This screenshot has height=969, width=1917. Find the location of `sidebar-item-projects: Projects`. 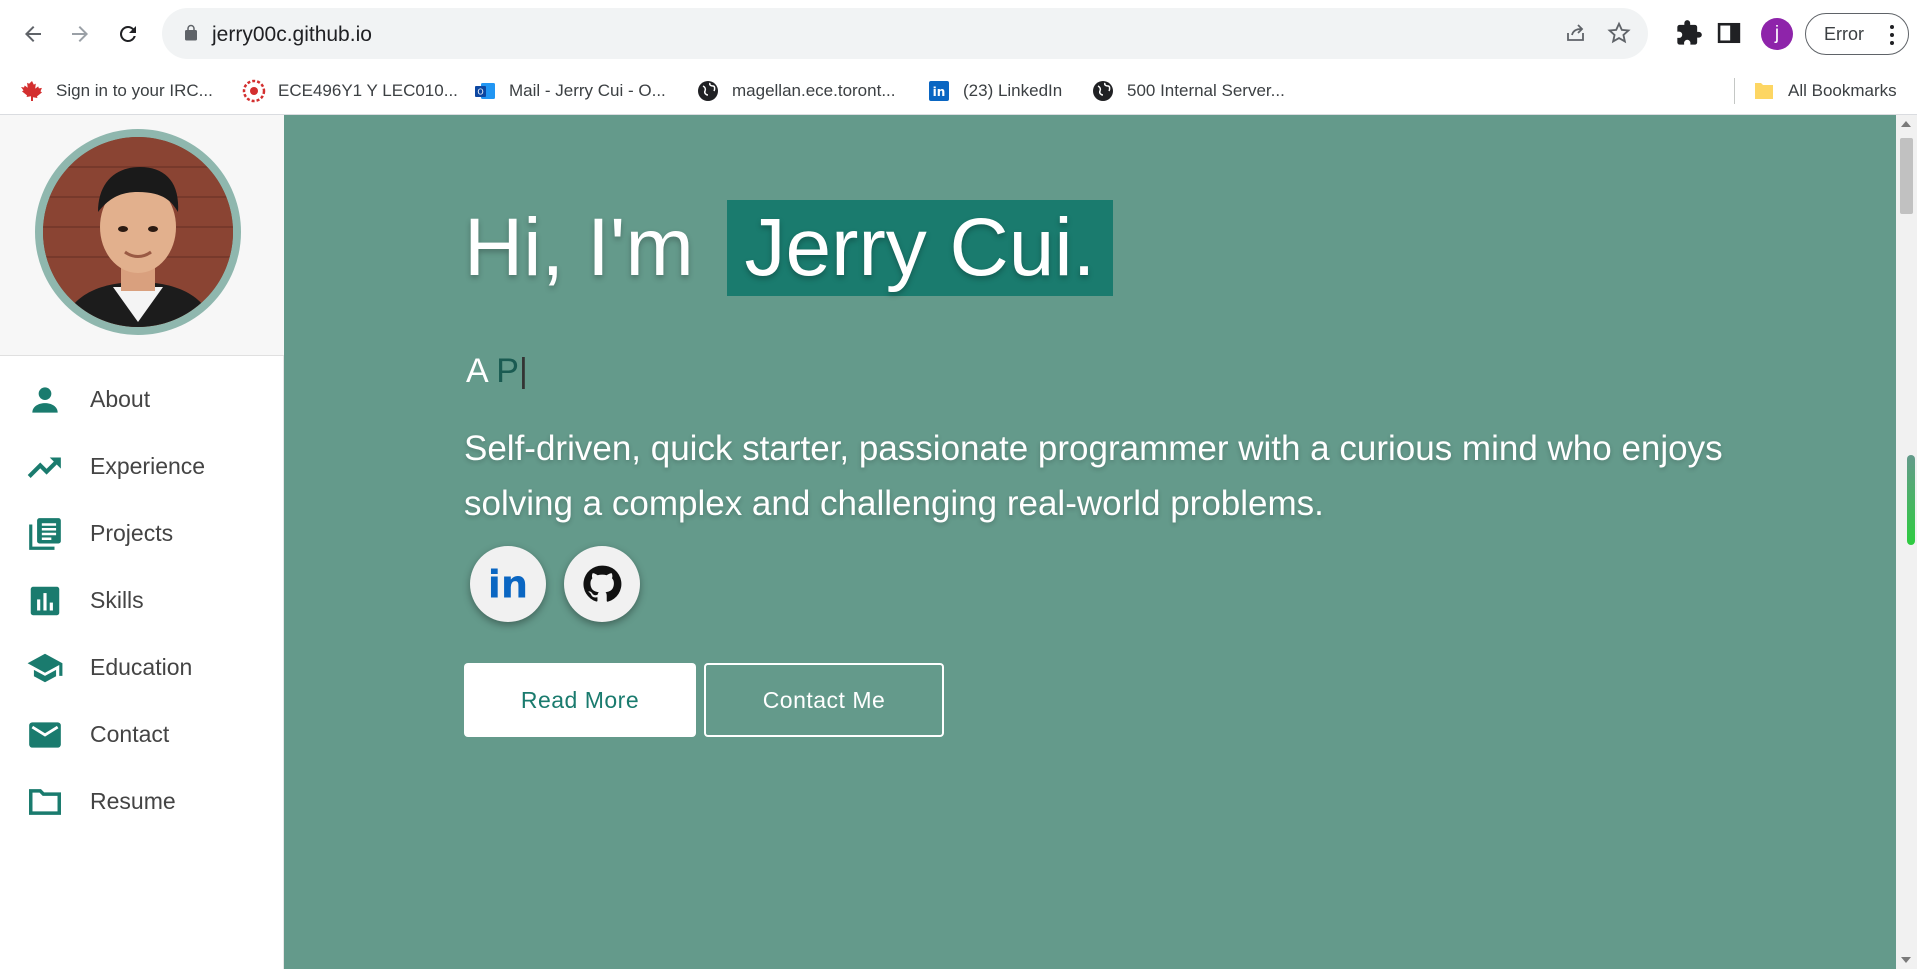

sidebar-item-projects: Projects is located at coordinates (142, 533).